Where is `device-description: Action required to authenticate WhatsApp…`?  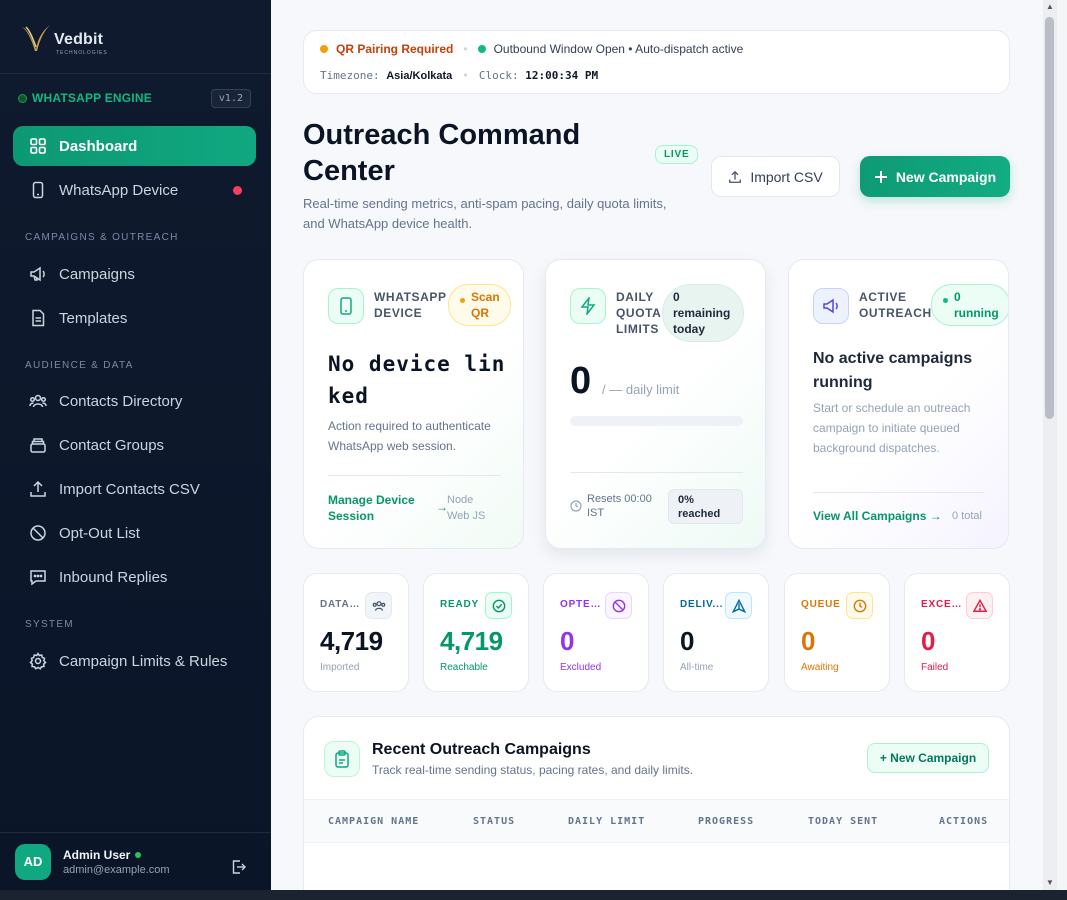
device-description: Action required to authenticate WhatsApp… is located at coordinates (409, 436).